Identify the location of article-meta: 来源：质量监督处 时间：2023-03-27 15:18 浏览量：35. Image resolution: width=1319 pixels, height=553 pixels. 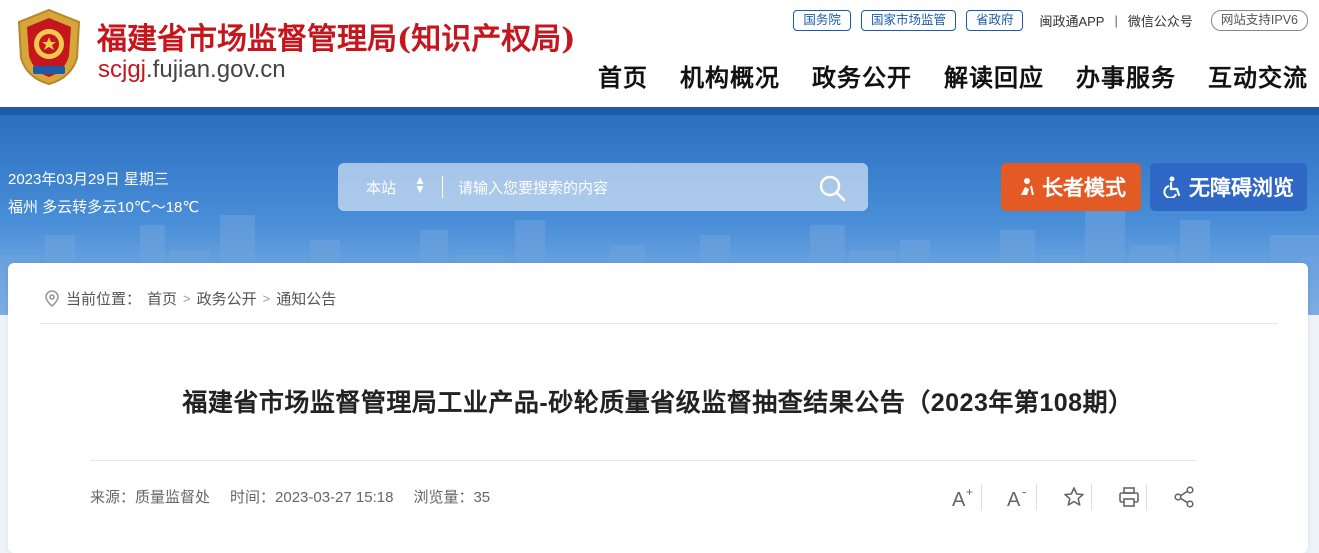
(290, 496).